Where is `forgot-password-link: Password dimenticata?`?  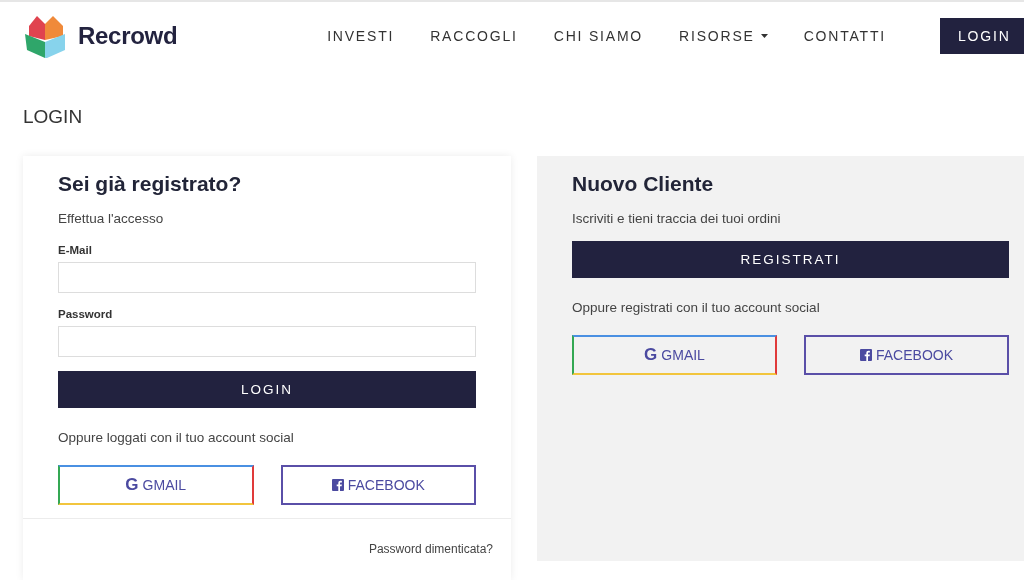
forgot-password-link: Password dimenticata? is located at coordinates (430, 549).